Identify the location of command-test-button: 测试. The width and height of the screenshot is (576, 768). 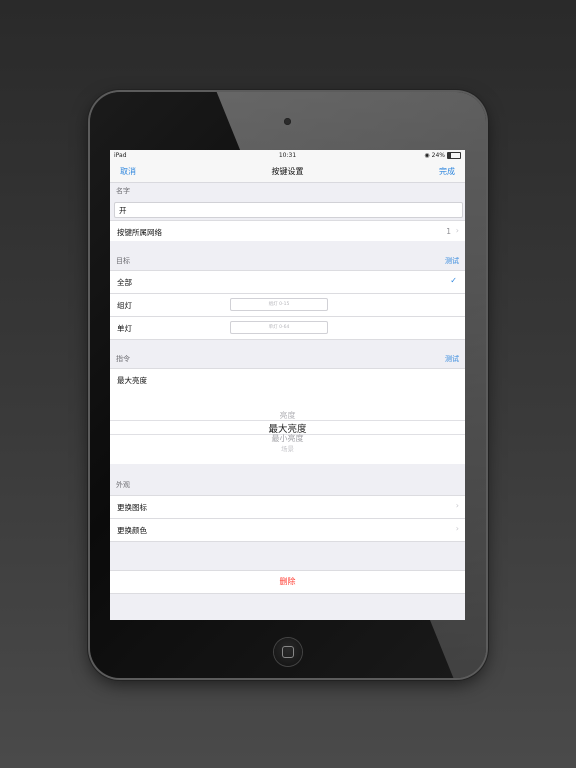
(452, 359).